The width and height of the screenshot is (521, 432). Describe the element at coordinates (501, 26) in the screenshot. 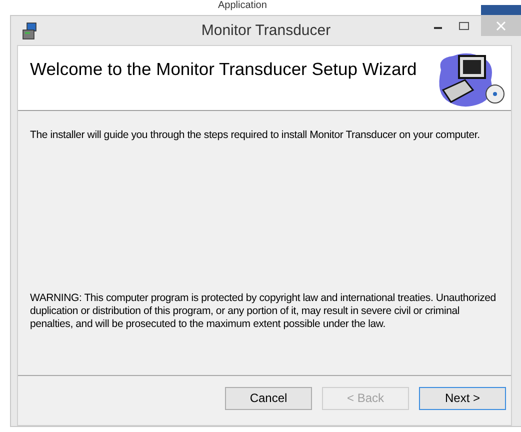

I see `close-icon` at that location.